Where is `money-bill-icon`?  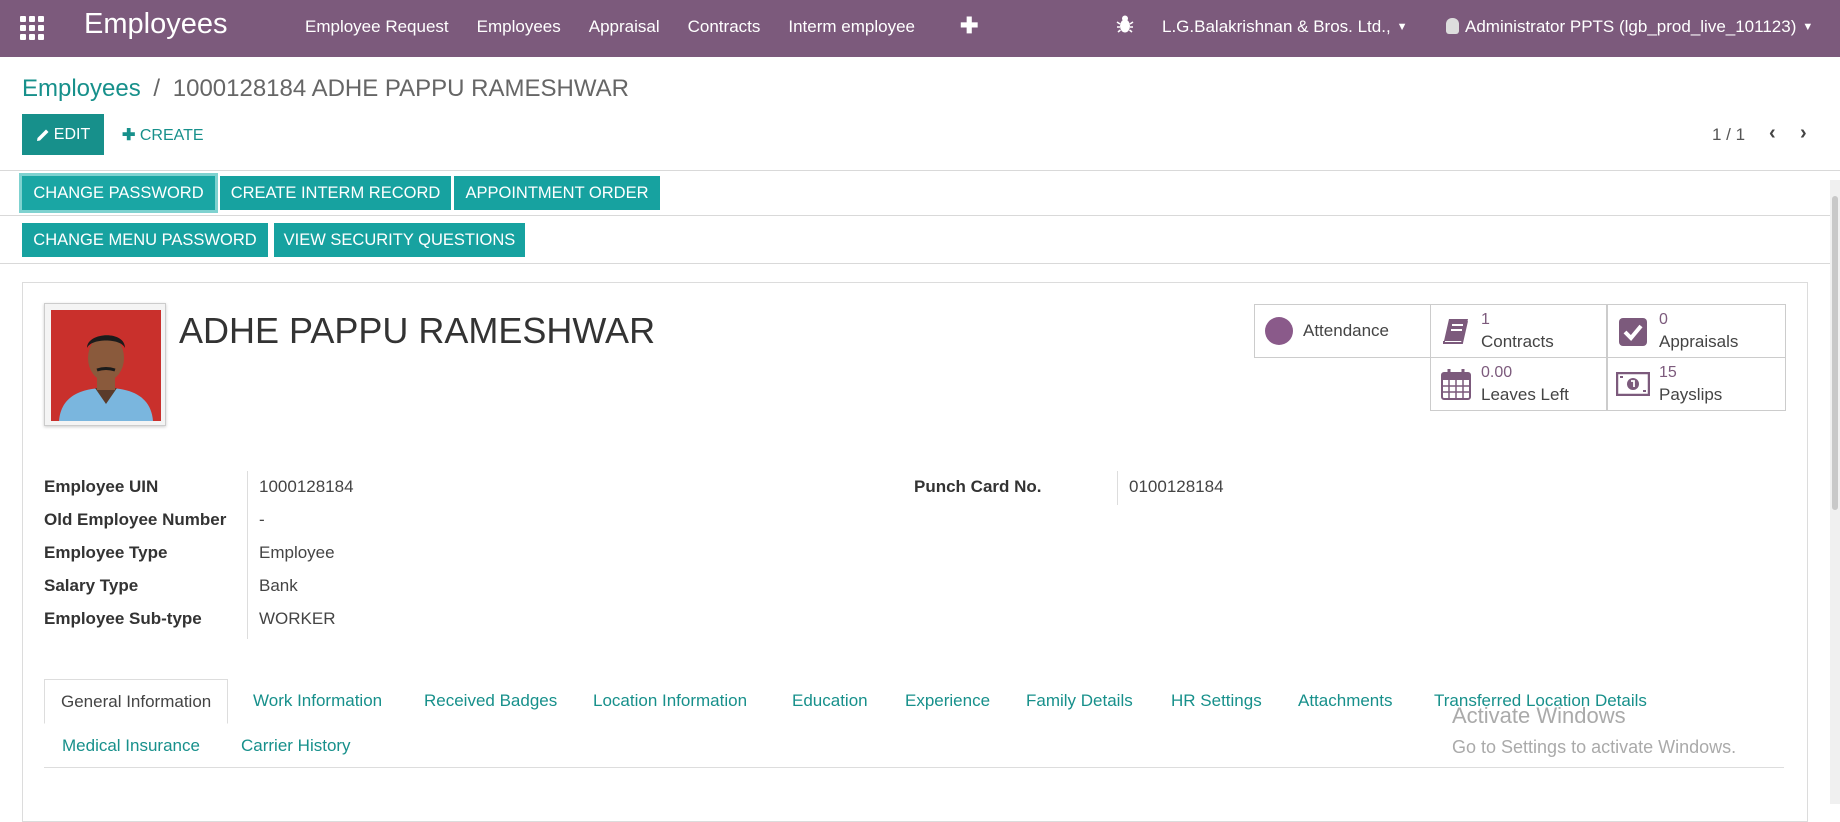 money-bill-icon is located at coordinates (1633, 384).